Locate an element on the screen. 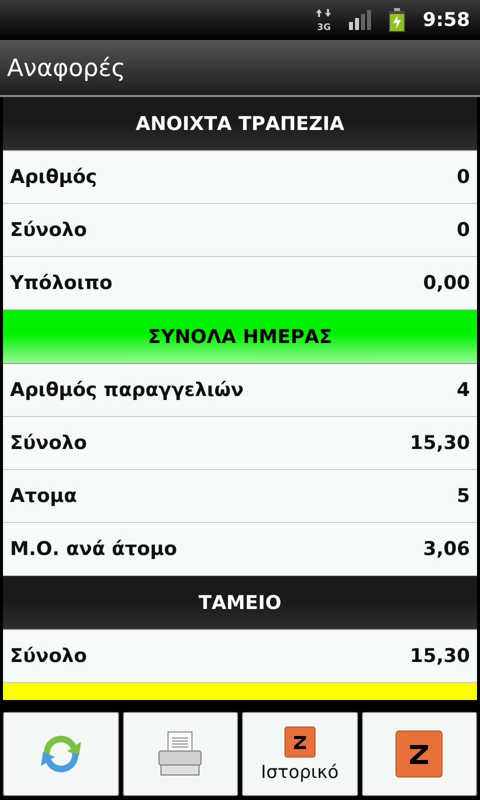 This screenshot has height=800, width=480. z-report-button is located at coordinates (419, 754).